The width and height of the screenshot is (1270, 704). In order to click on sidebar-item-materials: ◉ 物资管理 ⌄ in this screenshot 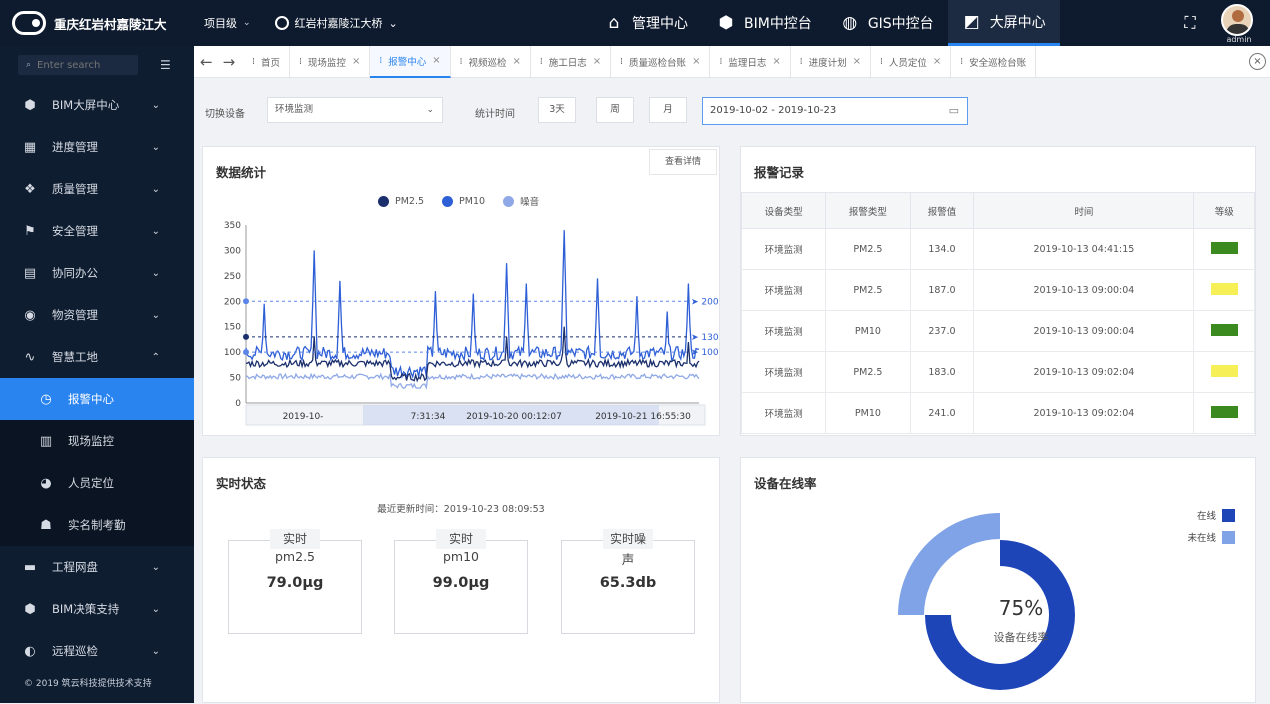, I will do `click(97, 315)`.